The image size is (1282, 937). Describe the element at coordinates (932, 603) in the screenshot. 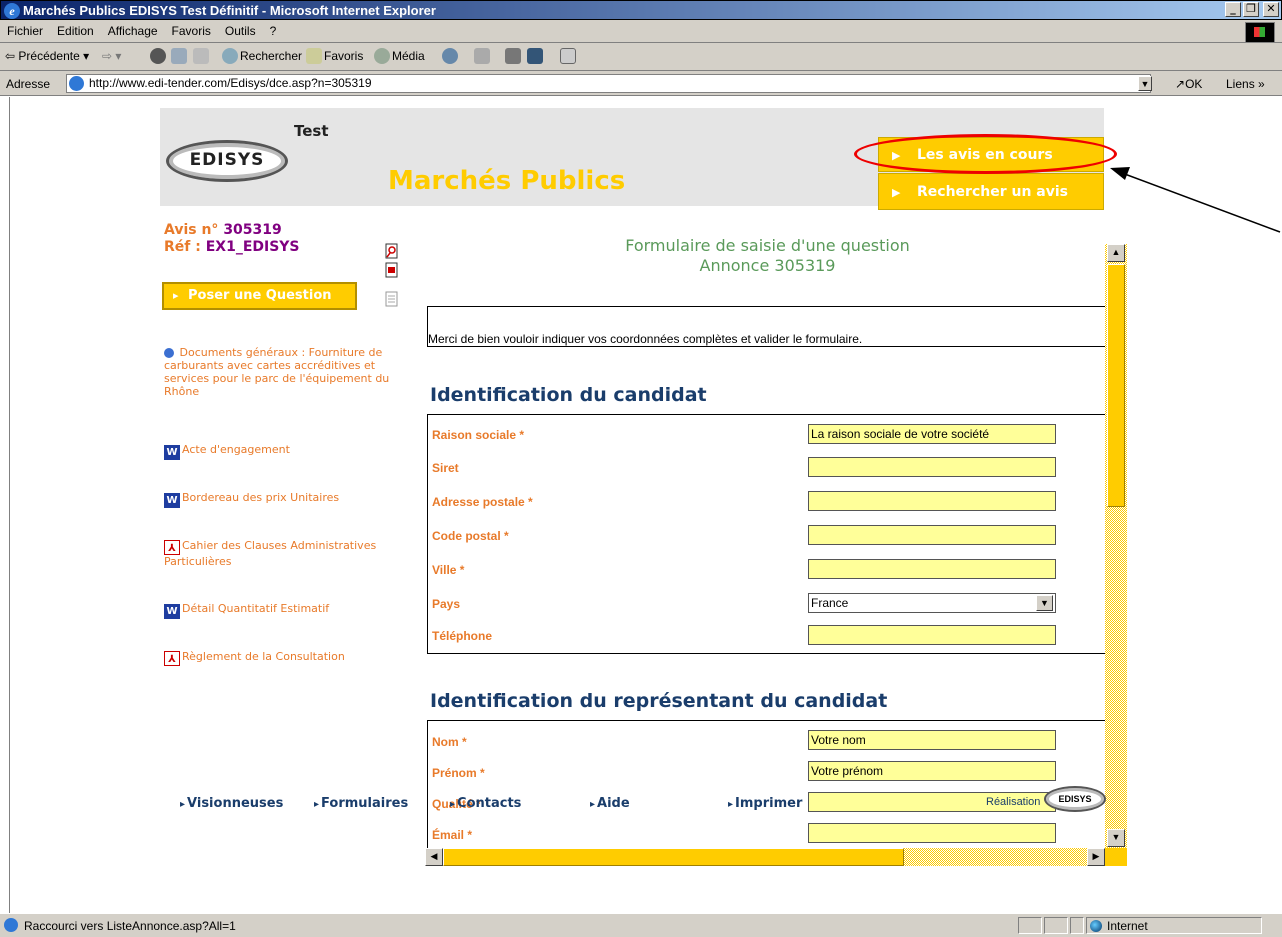

I see `pays-select: France` at that location.